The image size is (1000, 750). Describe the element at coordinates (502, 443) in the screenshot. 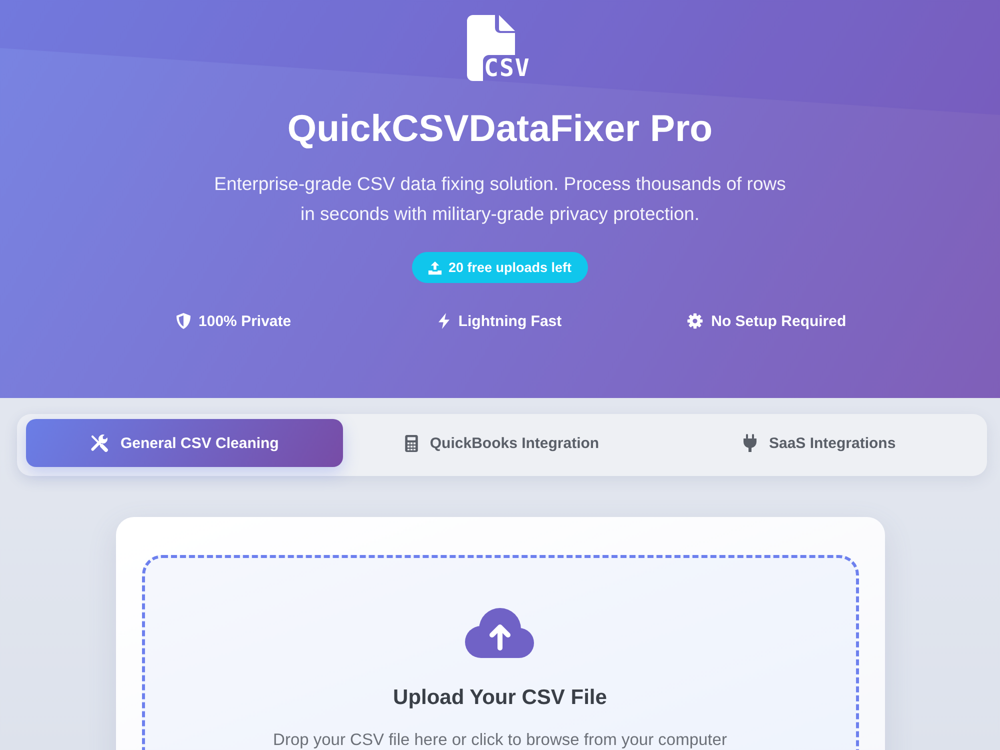

I see `tab: QuickBooks Integration` at that location.